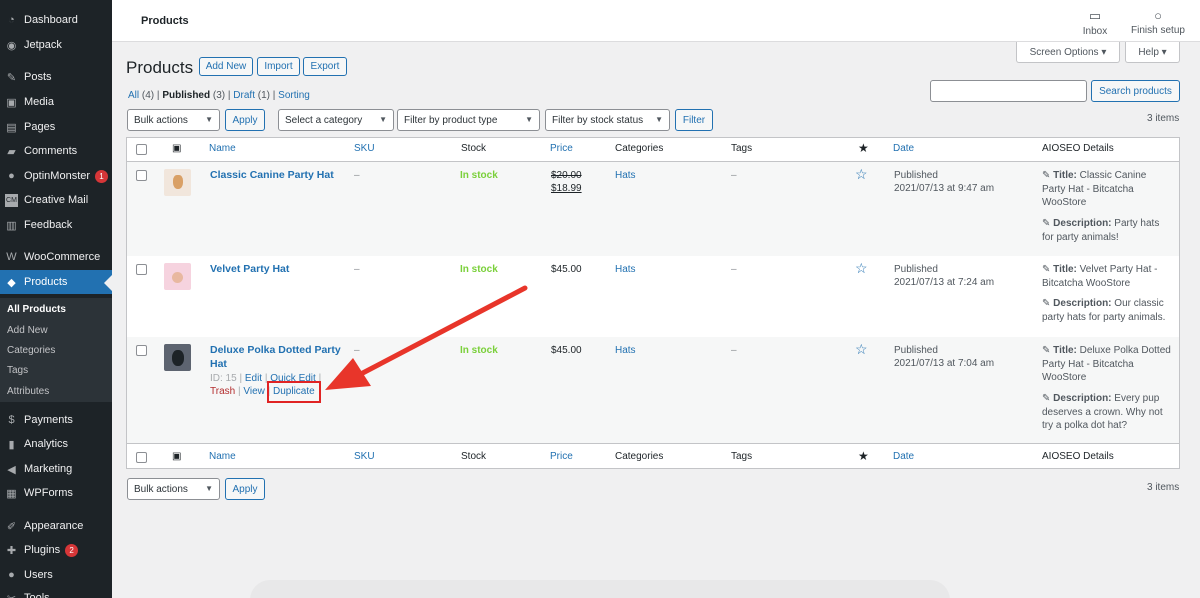 Image resolution: width=1200 pixels, height=598 pixels. I want to click on submenu-add-new: Add New, so click(27, 330).